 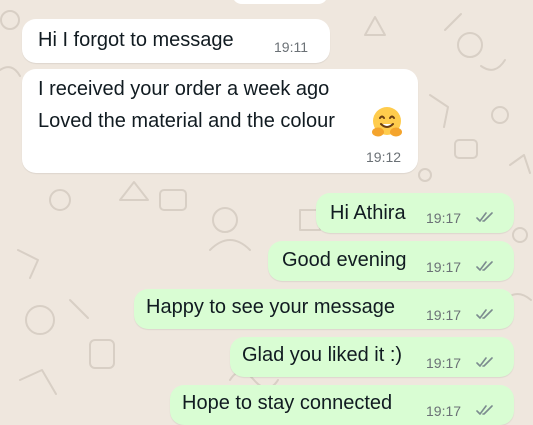 What do you see at coordinates (184, 89) in the screenshot?
I see `message-text-line: I received your order a week ago` at bounding box center [184, 89].